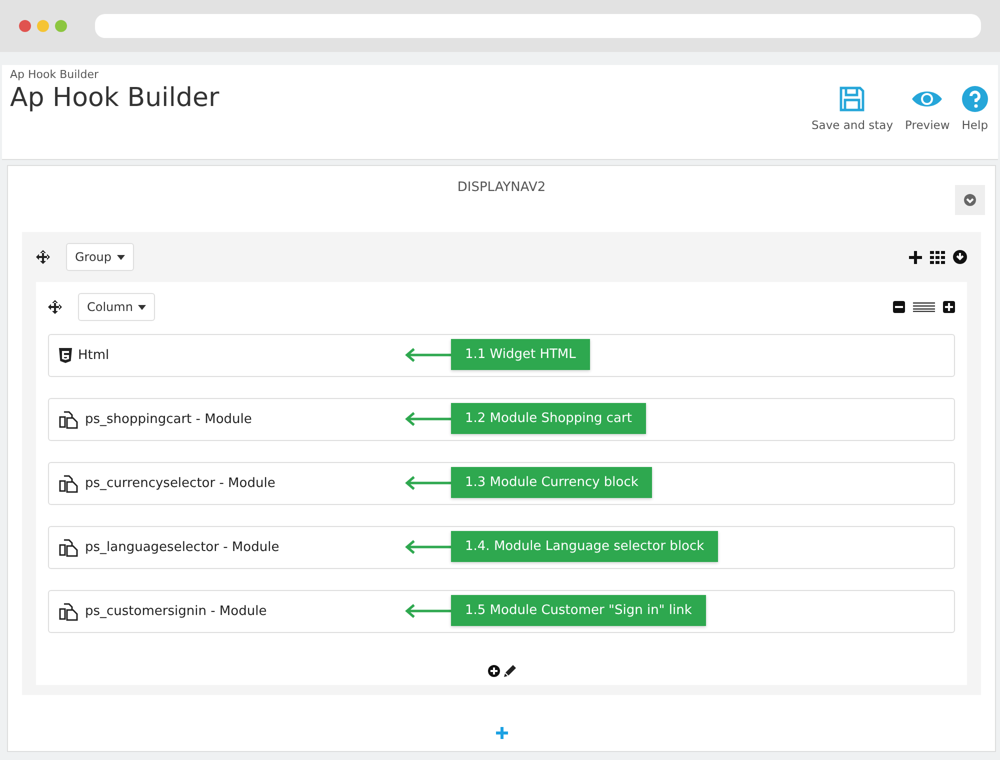 The height and width of the screenshot is (760, 1000). Describe the element at coordinates (551, 482) in the screenshot. I see `callout-label: 1.3 Module Currency block` at that location.